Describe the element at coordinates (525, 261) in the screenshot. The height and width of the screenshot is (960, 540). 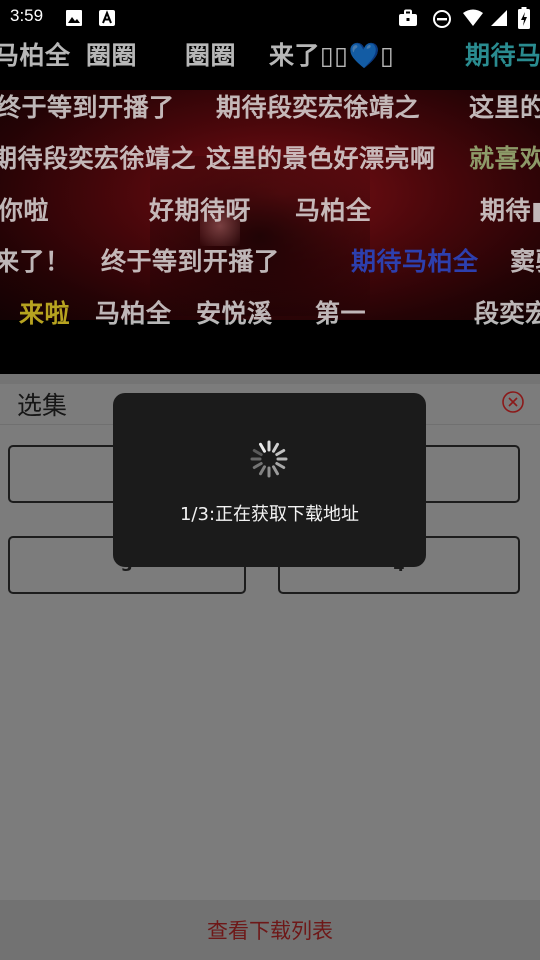
I see `danmaku-comment: 窦骁` at that location.